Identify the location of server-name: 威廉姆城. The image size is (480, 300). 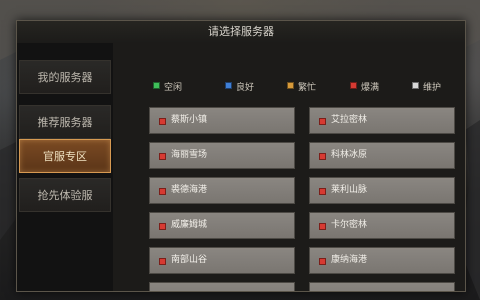
(189, 225).